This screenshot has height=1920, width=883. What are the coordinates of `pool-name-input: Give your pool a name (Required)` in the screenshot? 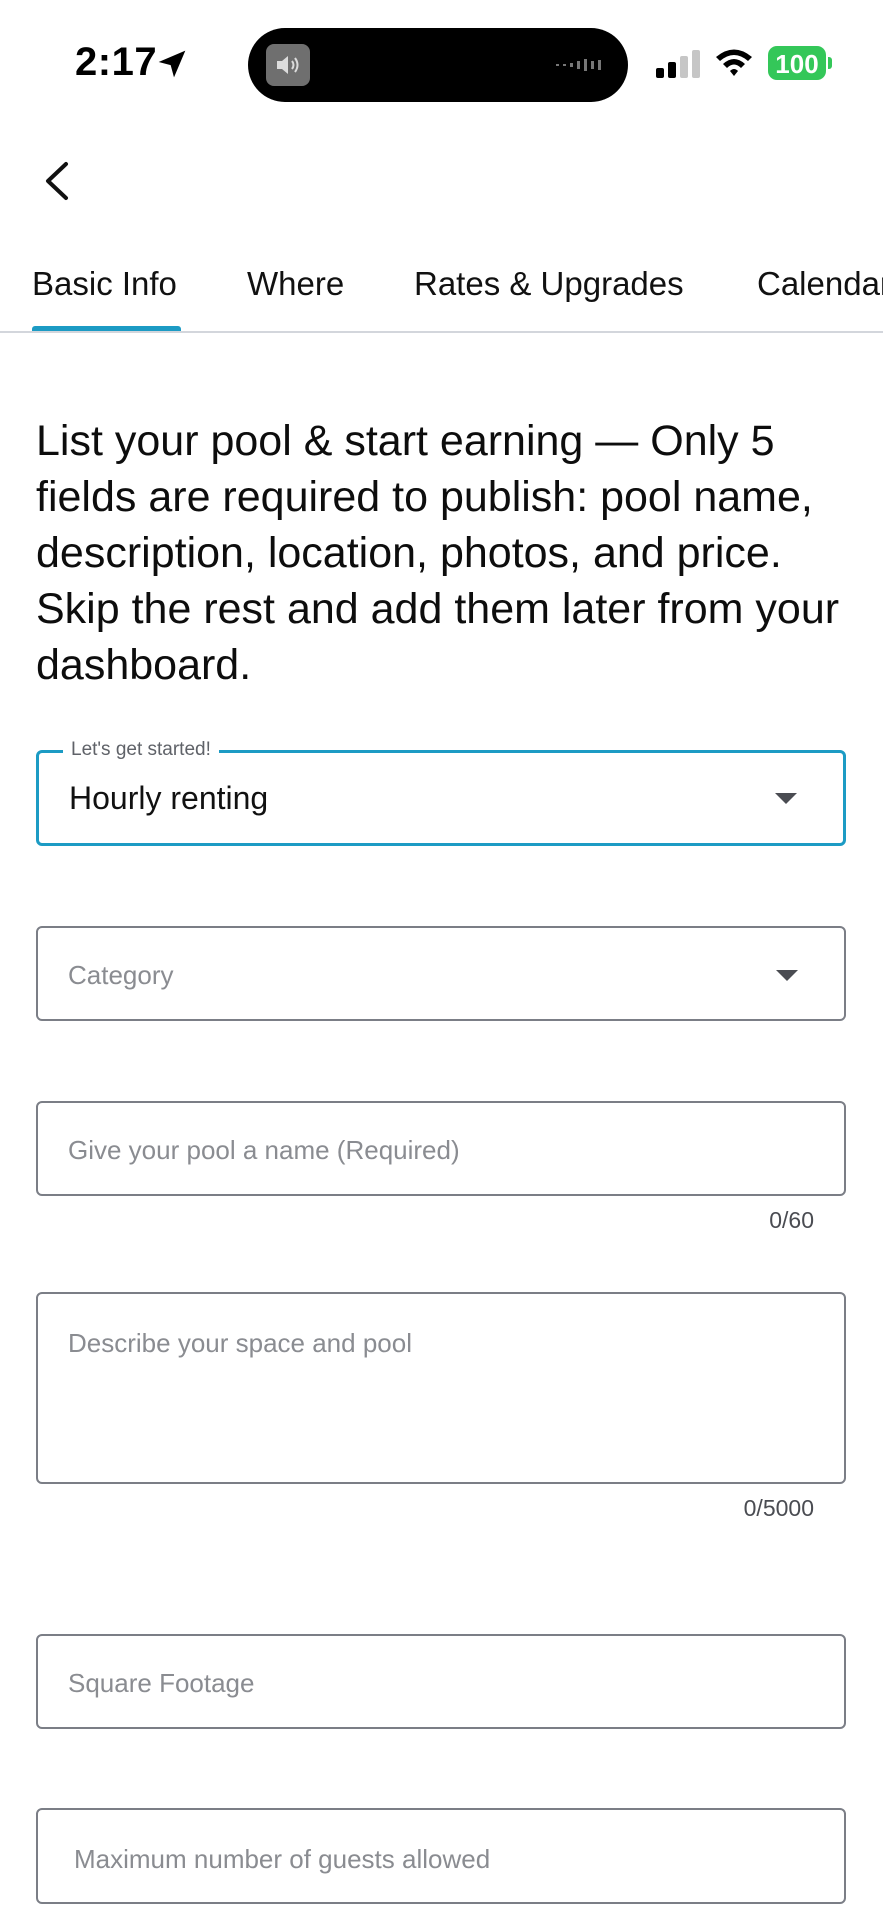 It's located at (441, 1148).